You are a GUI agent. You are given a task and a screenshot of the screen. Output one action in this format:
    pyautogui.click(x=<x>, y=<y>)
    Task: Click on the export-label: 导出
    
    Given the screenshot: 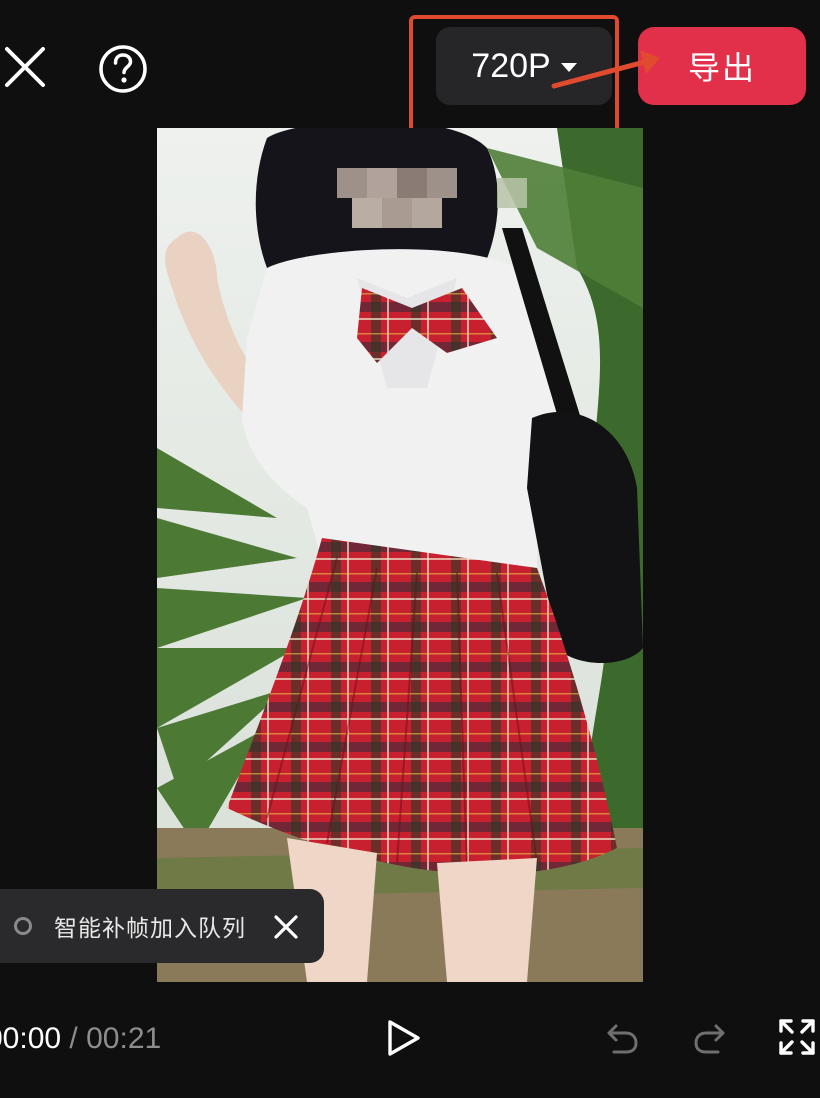 What is the action you would take?
    pyautogui.click(x=721, y=68)
    